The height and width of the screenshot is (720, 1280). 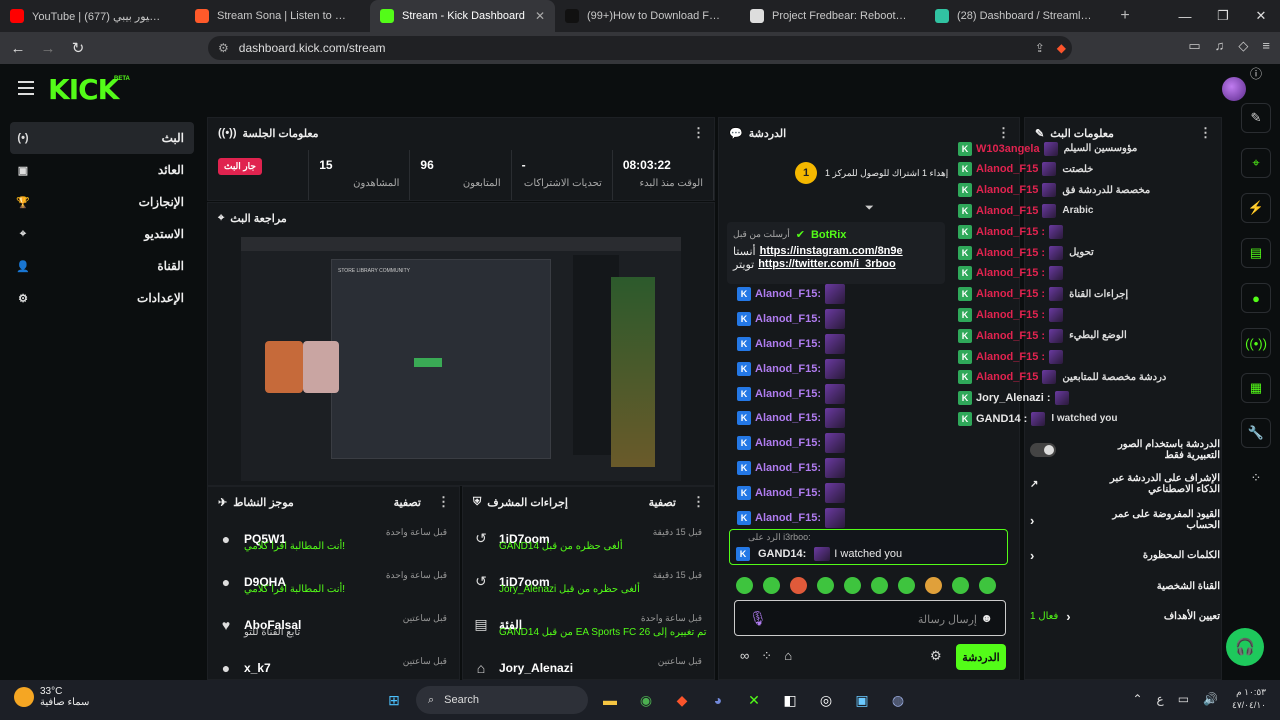 I want to click on document-icon: ▤, so click(x=1256, y=253).